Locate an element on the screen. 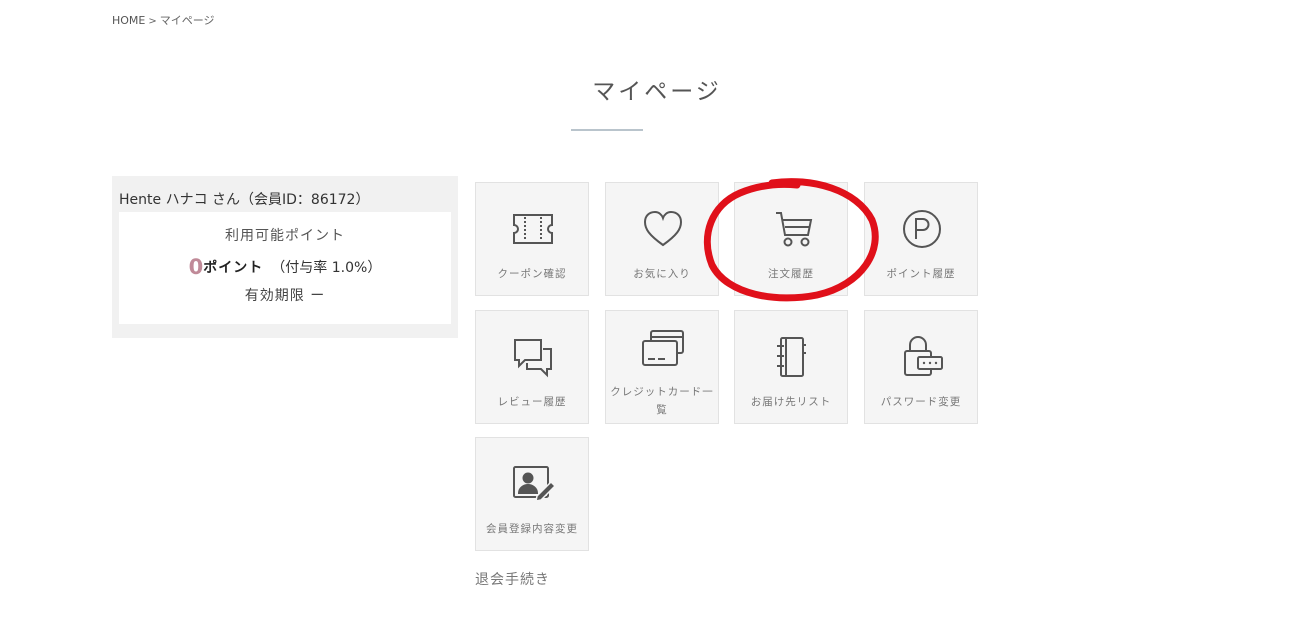 This screenshot has width=1314, height=619. menu-favorites-button: お気に入り is located at coordinates (662, 239).